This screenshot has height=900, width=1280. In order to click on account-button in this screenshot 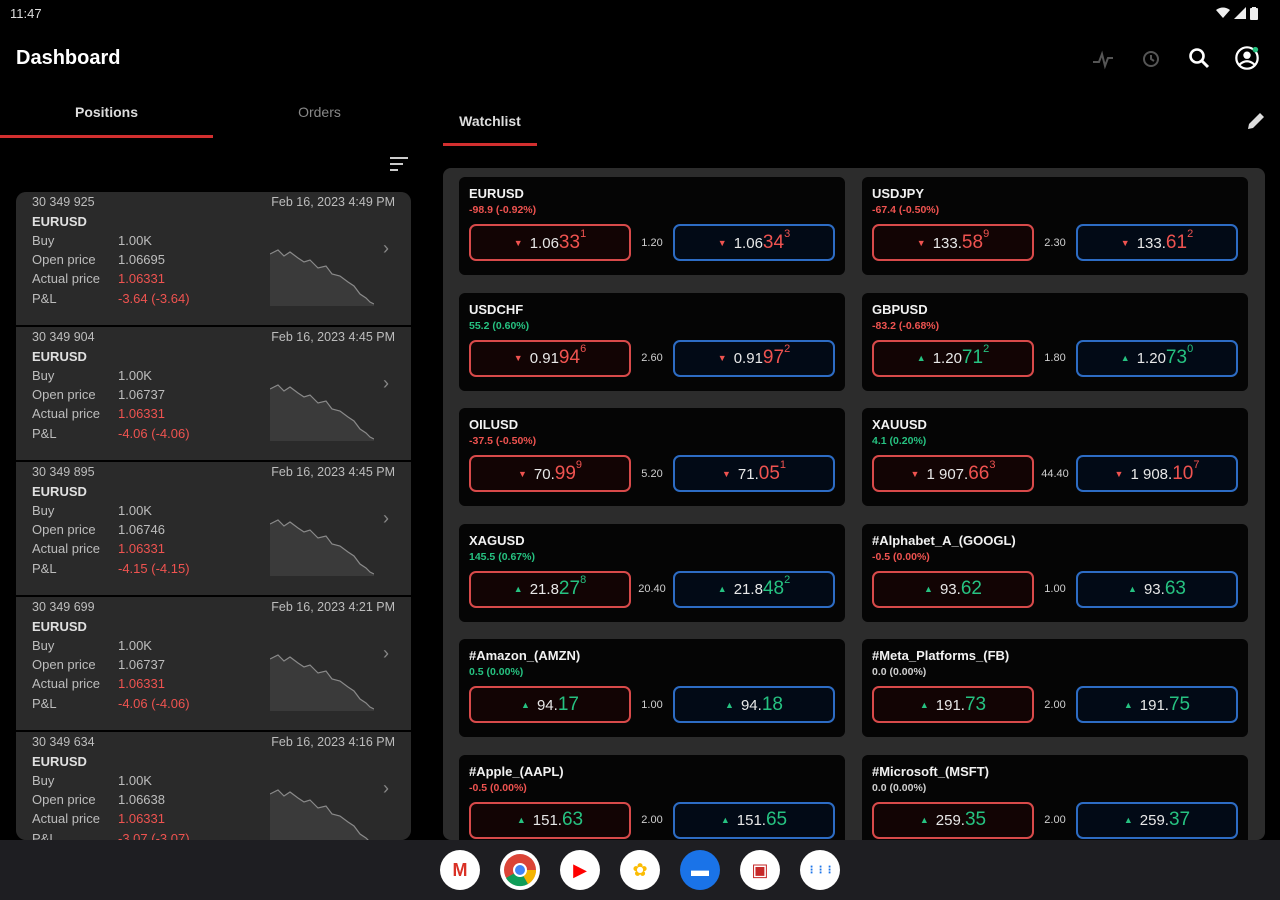, I will do `click(1247, 58)`.